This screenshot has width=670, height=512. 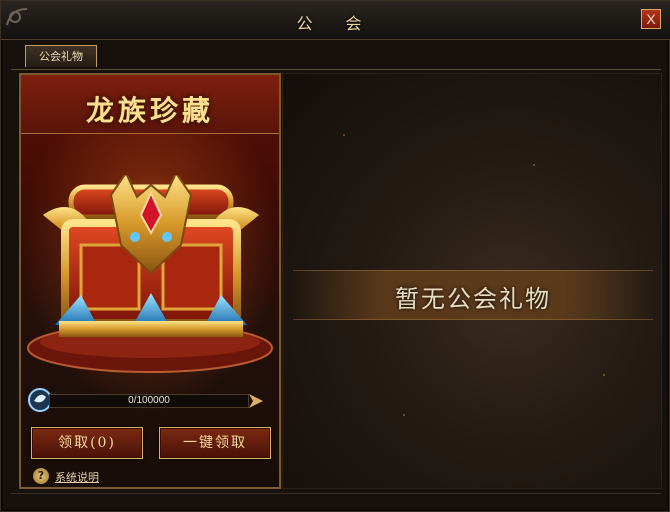 What do you see at coordinates (41, 476) in the screenshot?
I see `help-icon: ?` at bounding box center [41, 476].